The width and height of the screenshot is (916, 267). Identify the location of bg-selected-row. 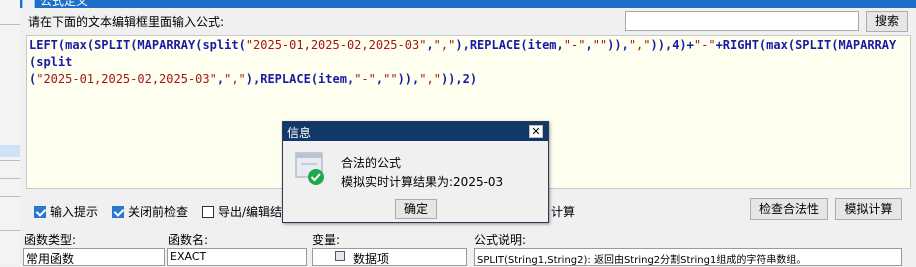
(10, 151).